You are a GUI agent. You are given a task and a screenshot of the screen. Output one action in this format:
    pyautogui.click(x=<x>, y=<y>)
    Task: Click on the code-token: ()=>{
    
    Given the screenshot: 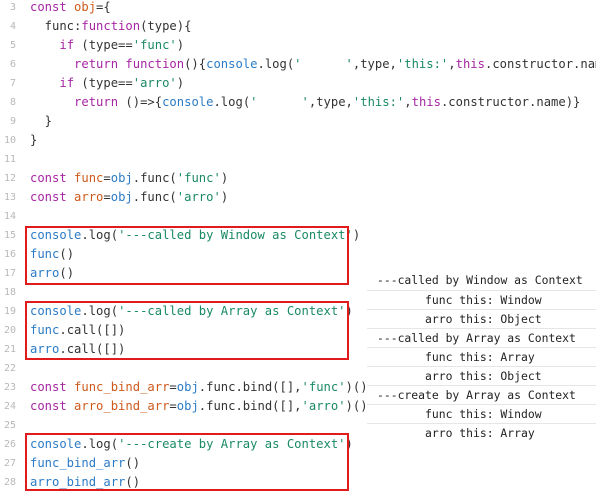 What is the action you would take?
    pyautogui.click(x=144, y=102)
    